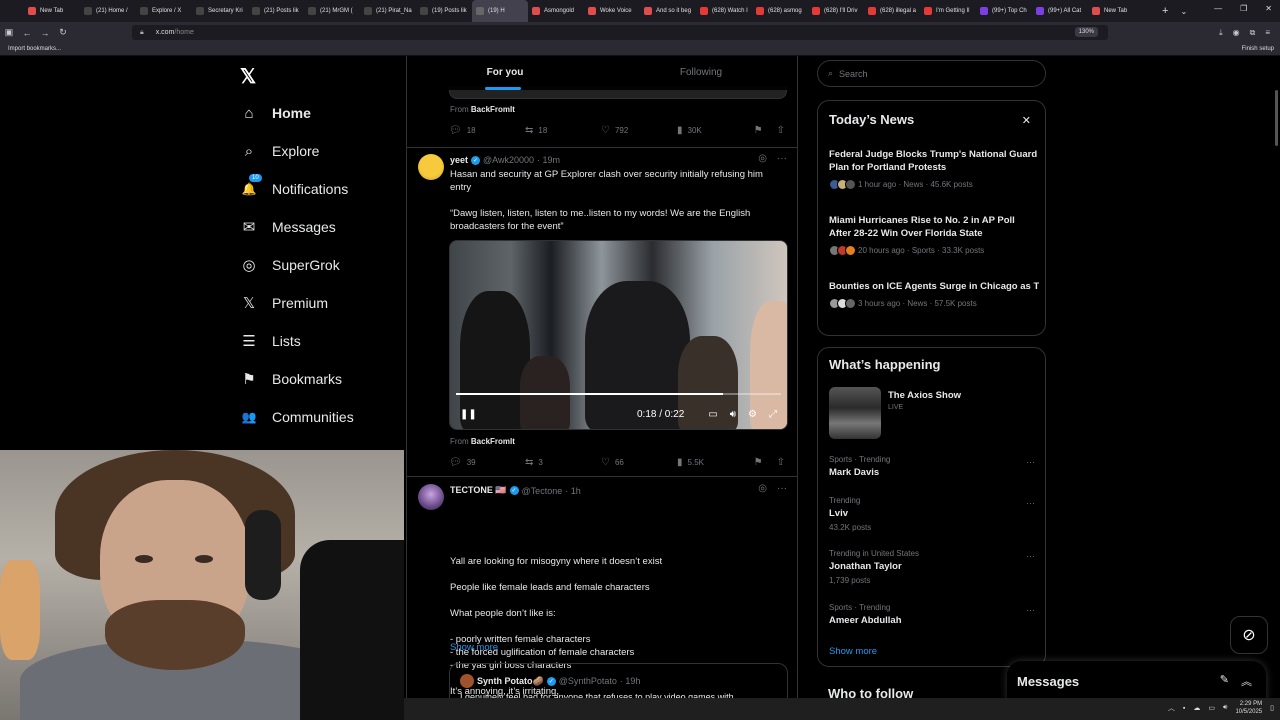 Image resolution: width=1280 pixels, height=720 pixels. What do you see at coordinates (733, 414) in the screenshot?
I see `volume-icon: 🔊︎` at bounding box center [733, 414].